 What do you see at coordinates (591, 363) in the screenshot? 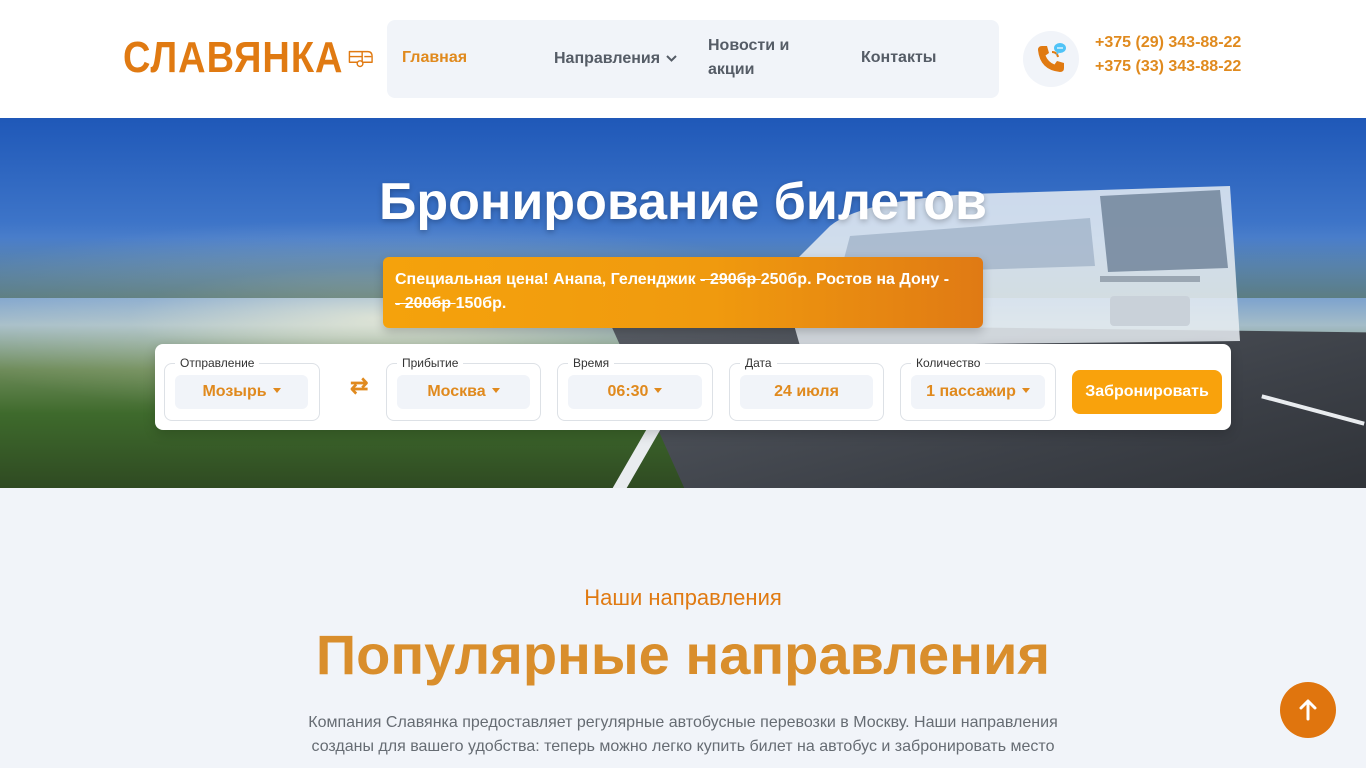
I see `time-label: Время` at bounding box center [591, 363].